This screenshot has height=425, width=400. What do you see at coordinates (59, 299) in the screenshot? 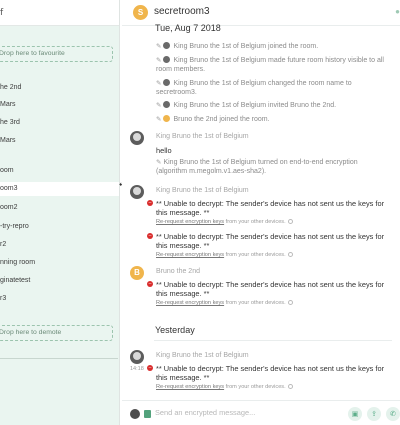
I see `room-list-item: r3` at bounding box center [59, 299].